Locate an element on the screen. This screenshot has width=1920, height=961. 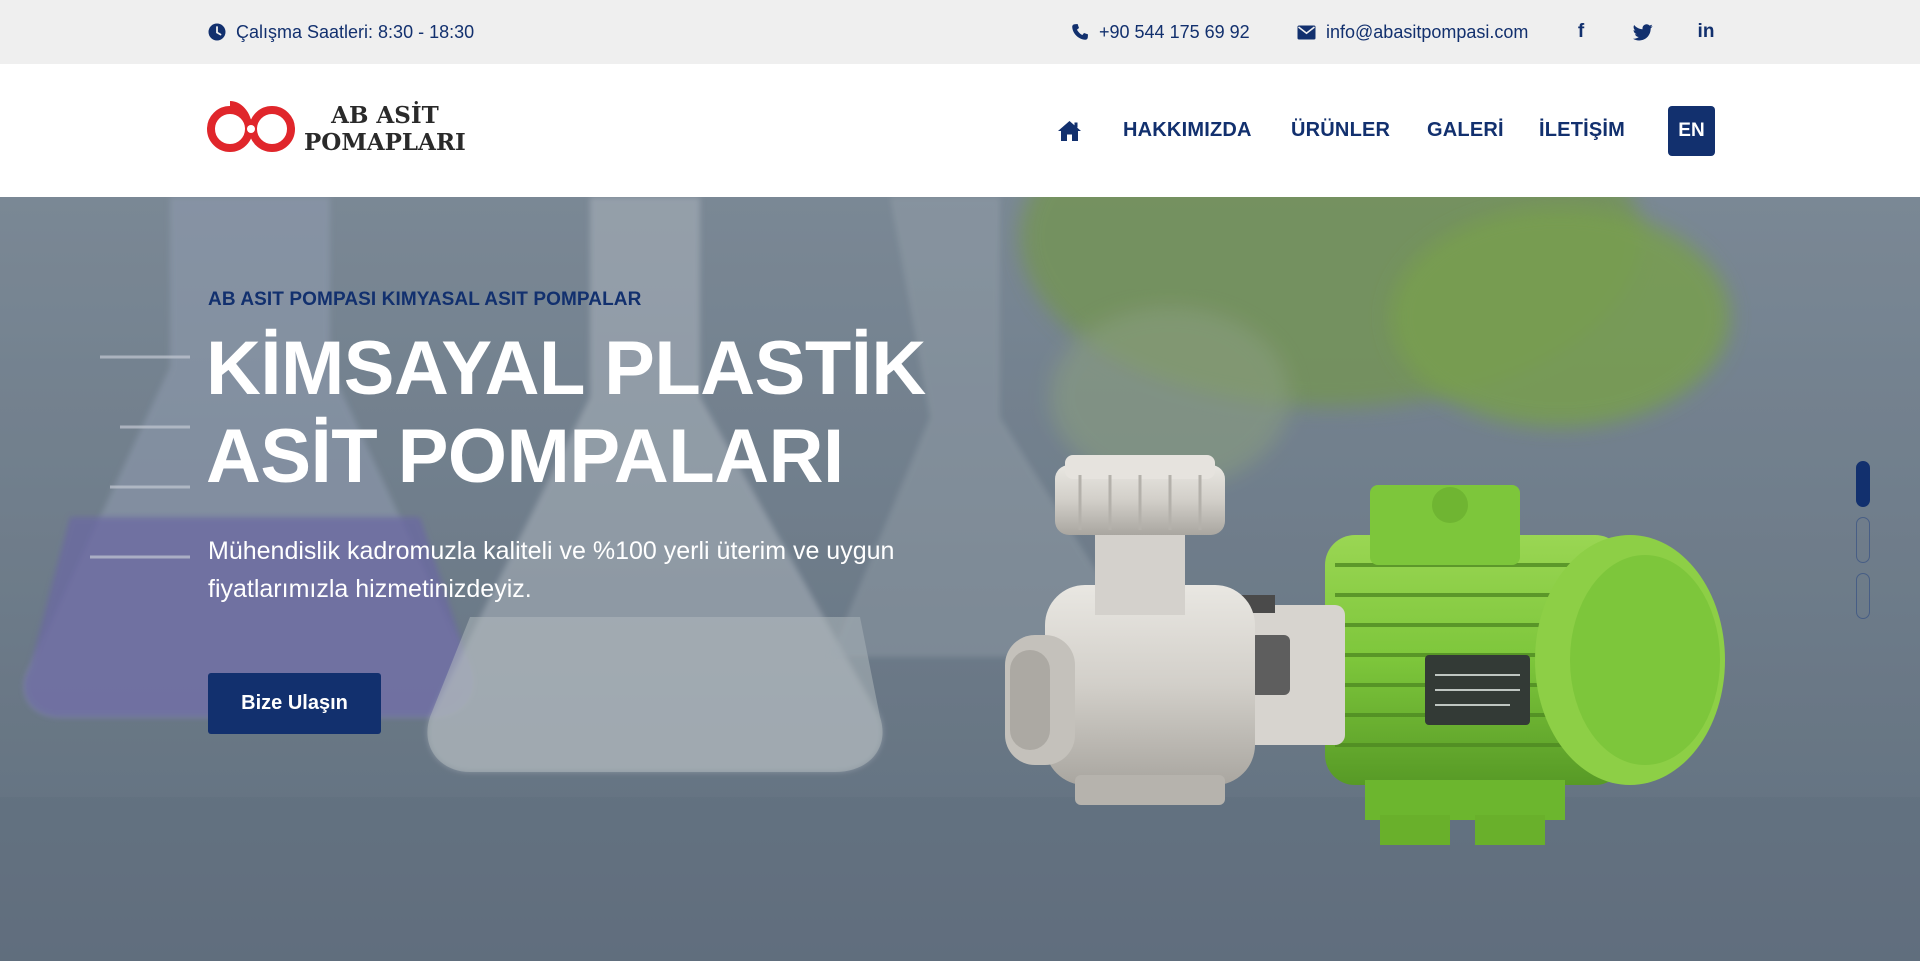
slider-pagination is located at coordinates (1863, 545).